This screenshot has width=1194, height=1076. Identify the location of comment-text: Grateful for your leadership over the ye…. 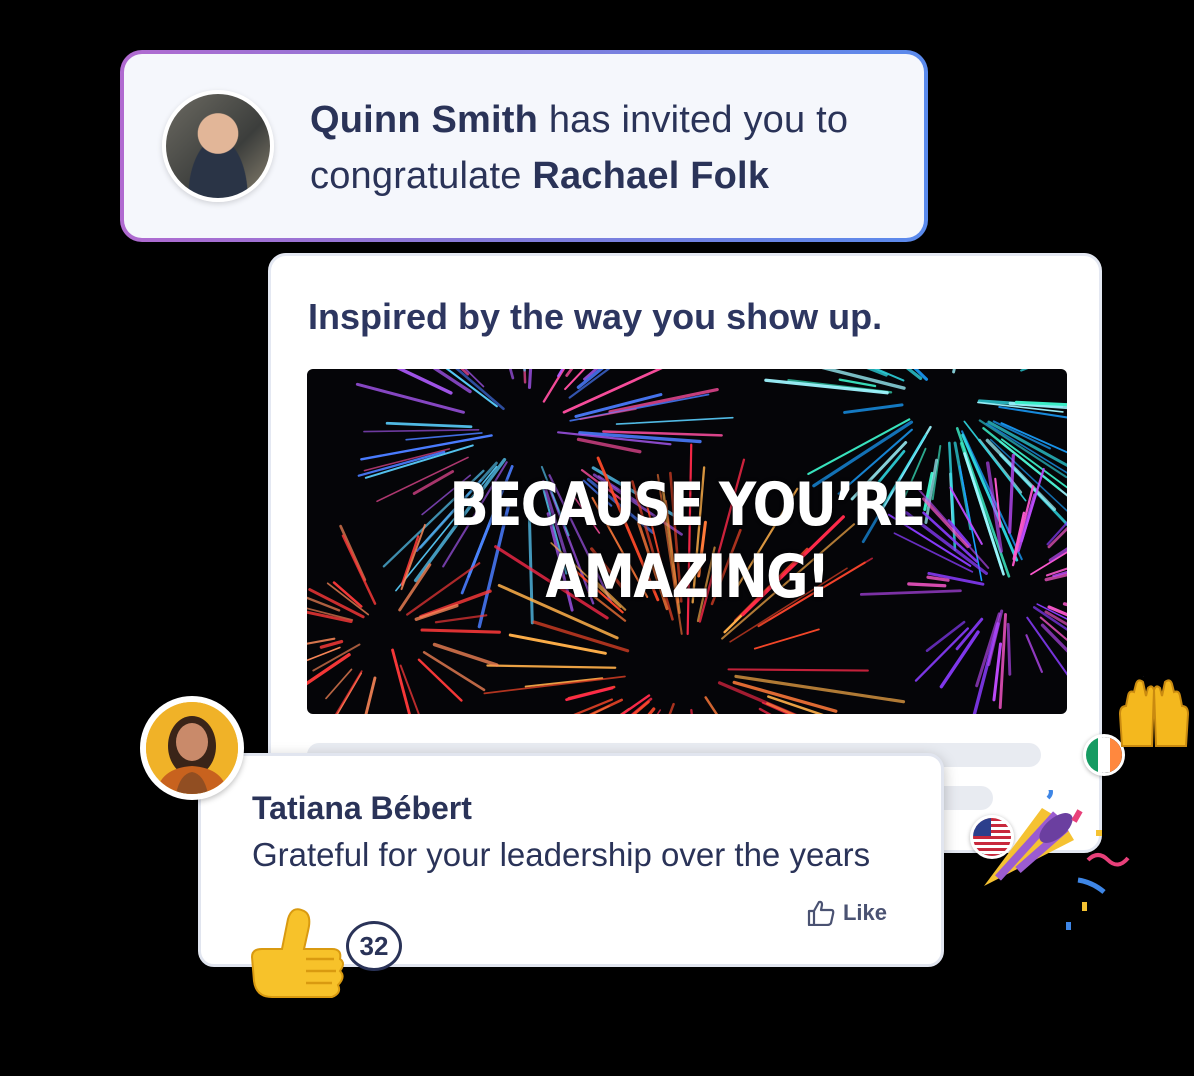
(561, 854).